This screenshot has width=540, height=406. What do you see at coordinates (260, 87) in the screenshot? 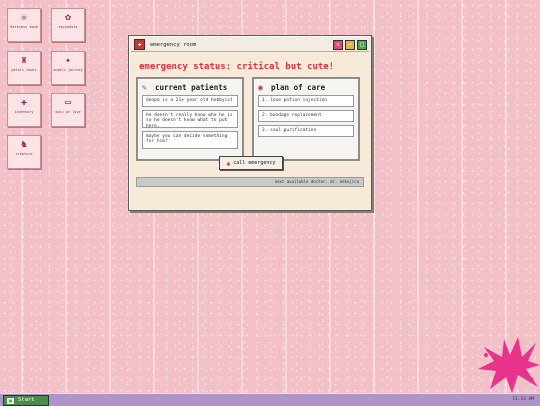
I see `eye-icon: ◉` at bounding box center [260, 87].